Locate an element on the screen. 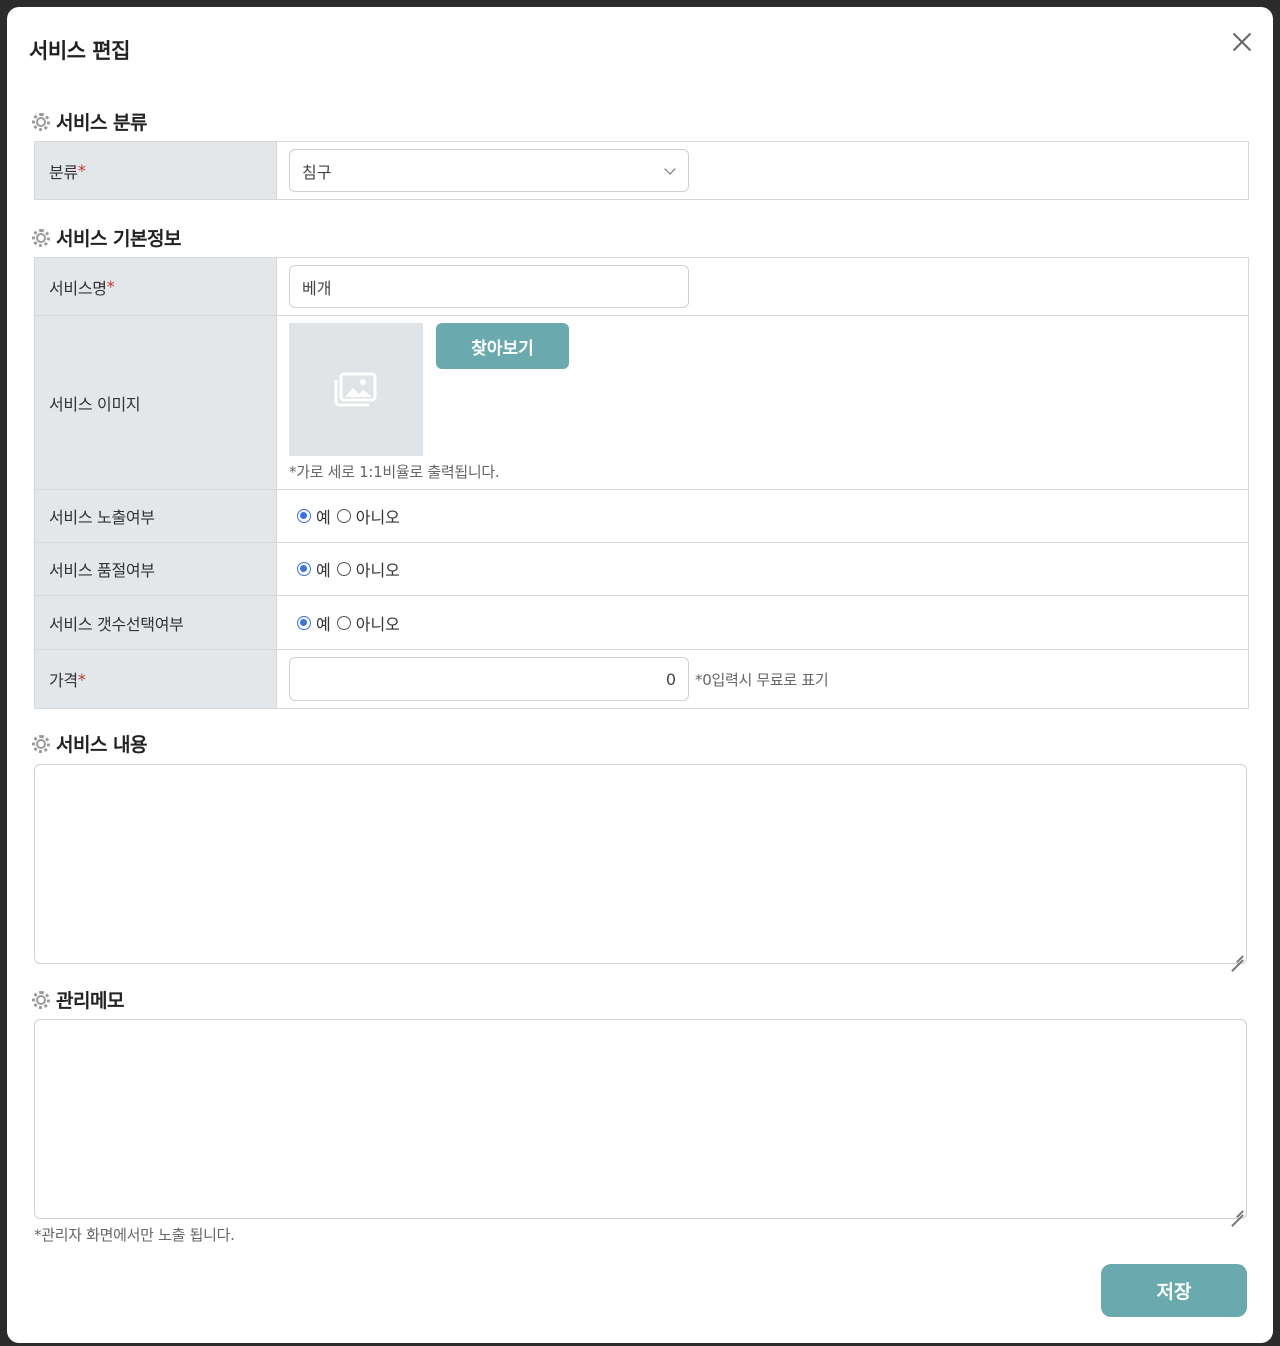  visible-yes-radio is located at coordinates (304, 516).